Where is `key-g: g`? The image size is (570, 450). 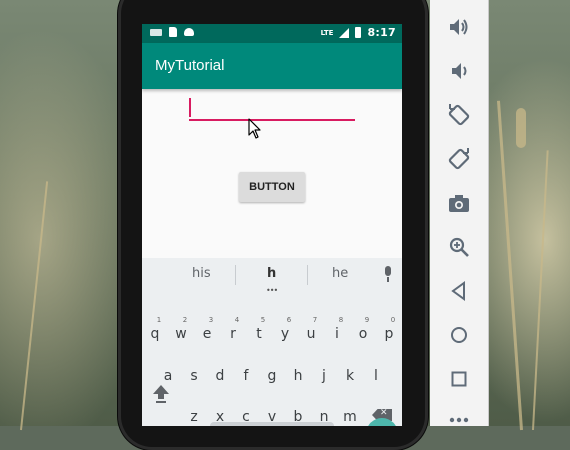
key-g: g is located at coordinates (272, 376).